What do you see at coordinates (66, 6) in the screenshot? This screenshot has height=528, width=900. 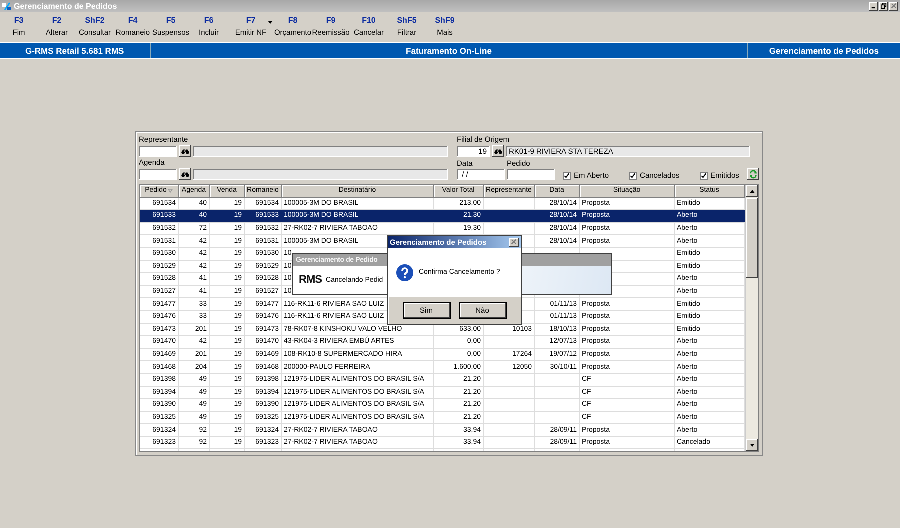 I see `window-title: Gerenciamento de Pedidos` at bounding box center [66, 6].